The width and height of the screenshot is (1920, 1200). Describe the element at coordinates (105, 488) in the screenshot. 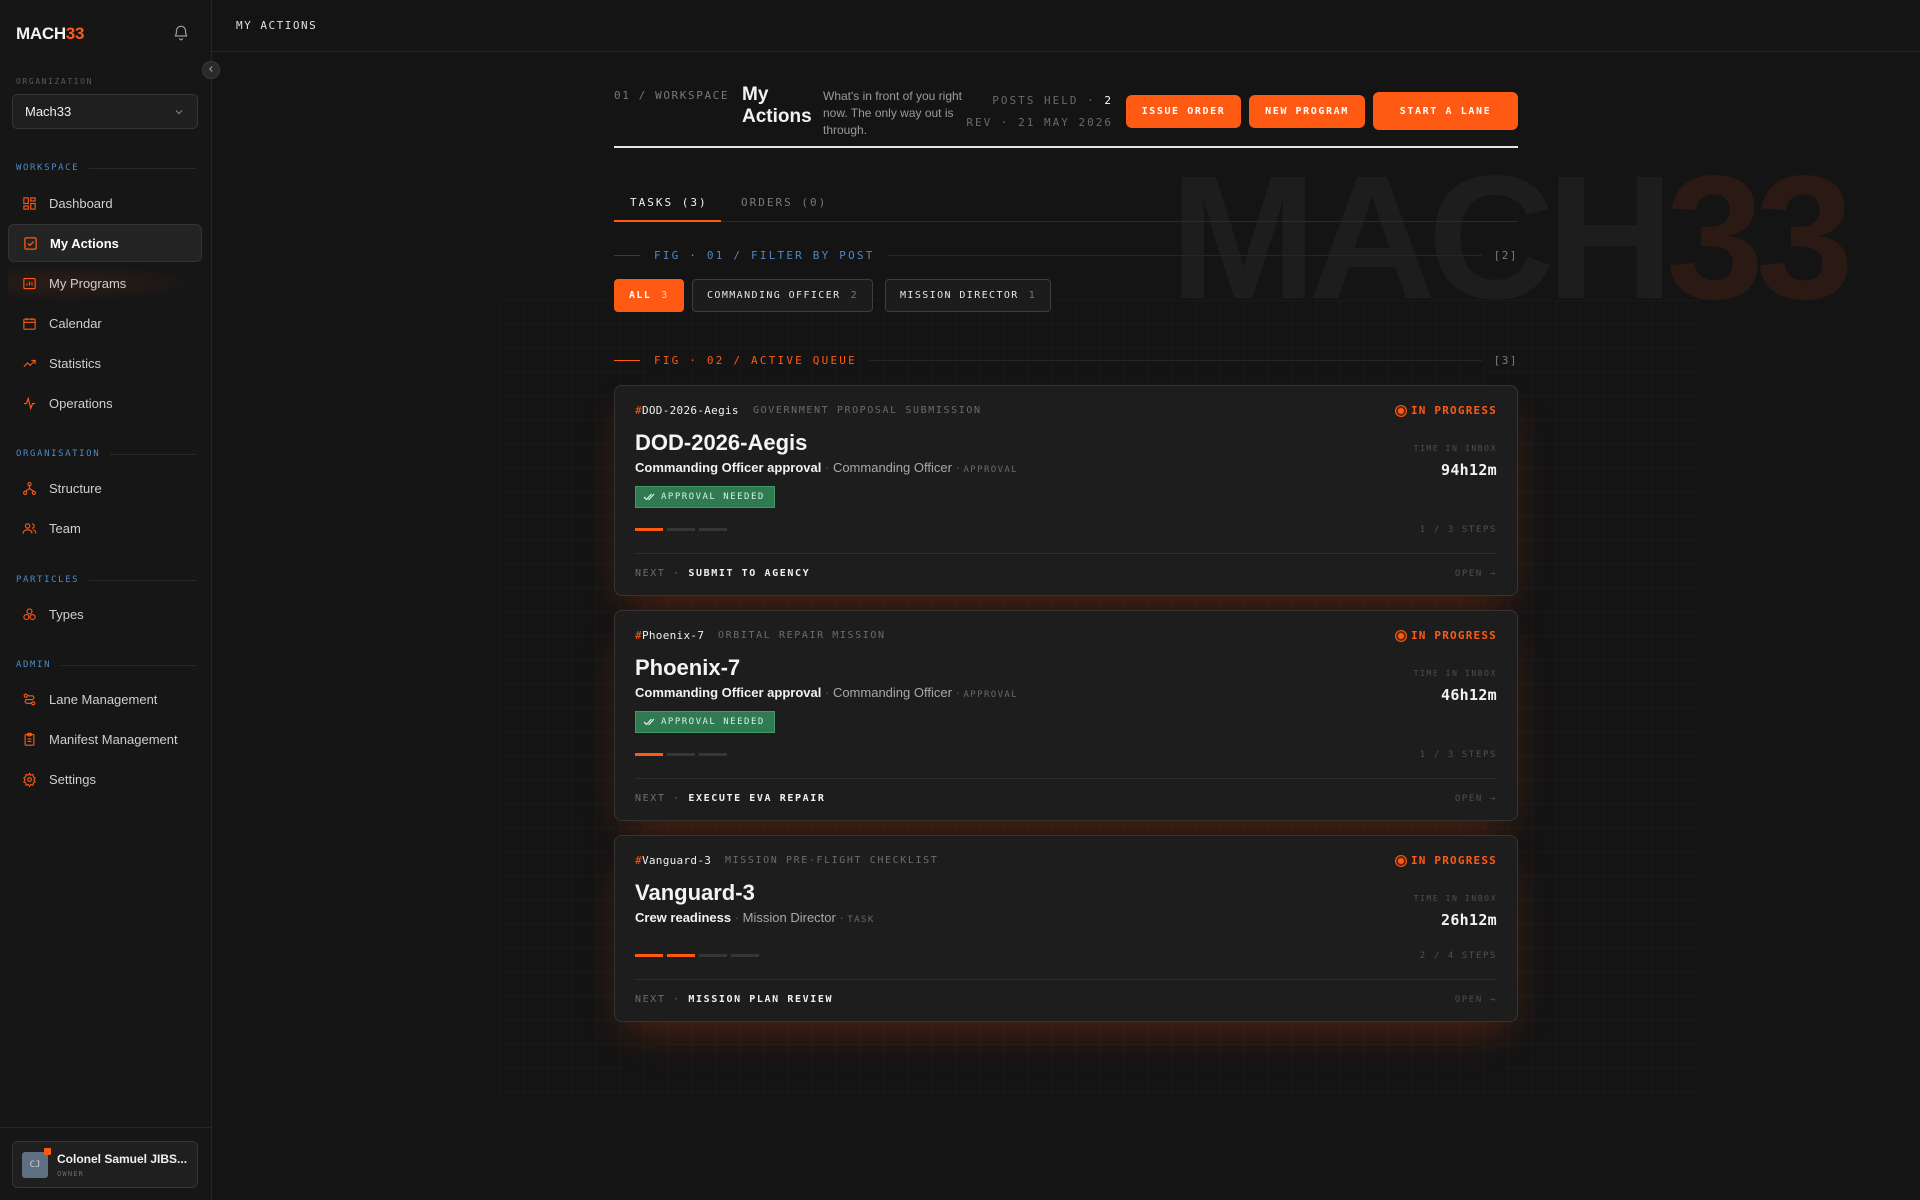

I see `sidebar-item-structure: Structure` at that location.